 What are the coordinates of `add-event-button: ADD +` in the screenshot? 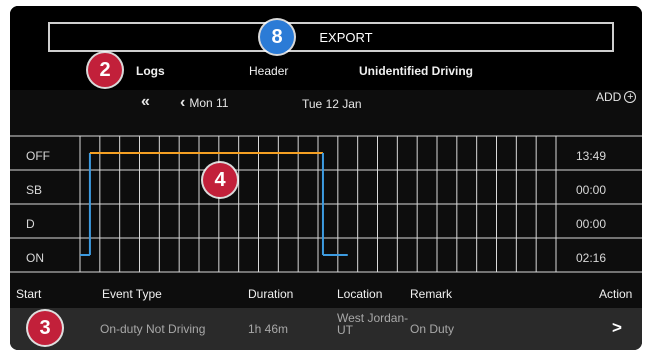 It's located at (616, 97).